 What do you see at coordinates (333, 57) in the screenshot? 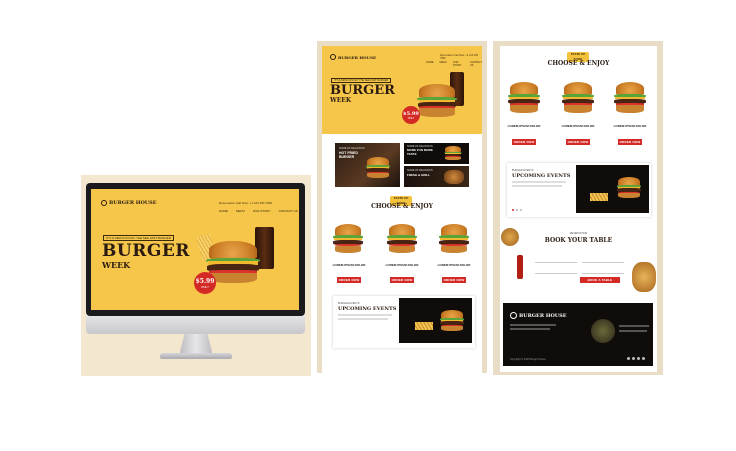
I see `brand-logo-icon` at bounding box center [333, 57].